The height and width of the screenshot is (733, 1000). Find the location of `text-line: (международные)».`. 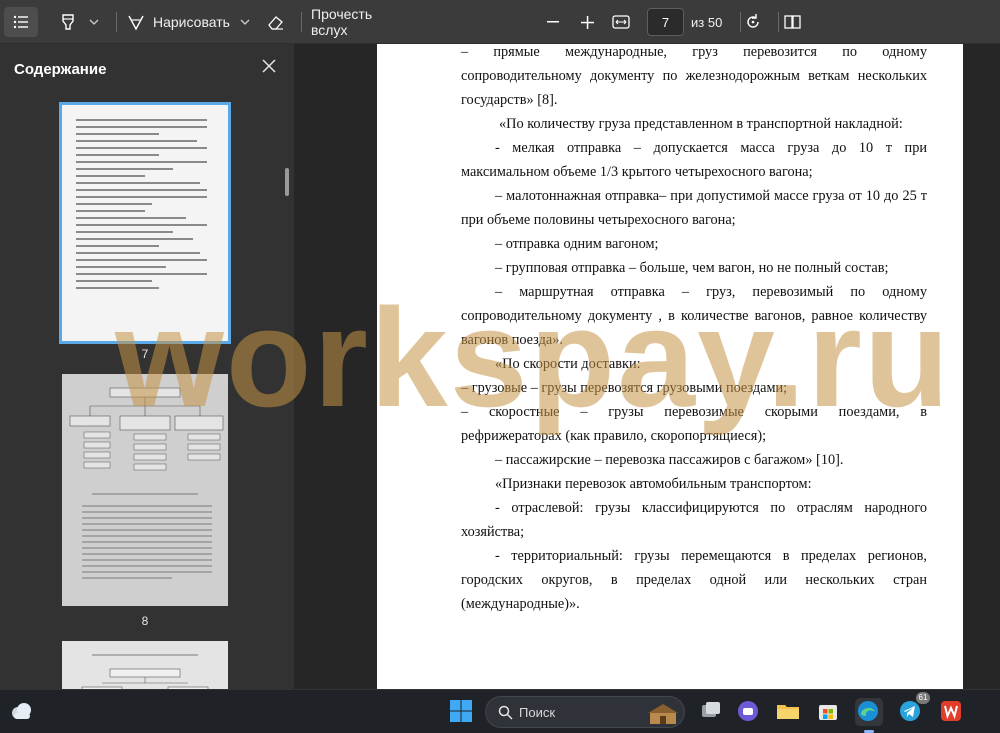

text-line: (международные)». is located at coordinates (520, 604).